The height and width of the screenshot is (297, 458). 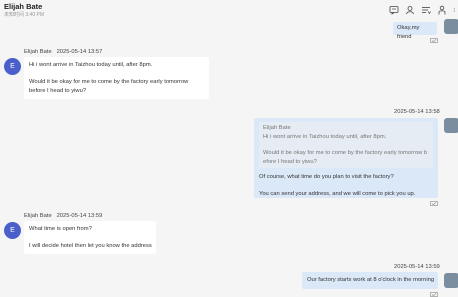 I want to click on message-text: What time is open from?, so click(x=60, y=229).